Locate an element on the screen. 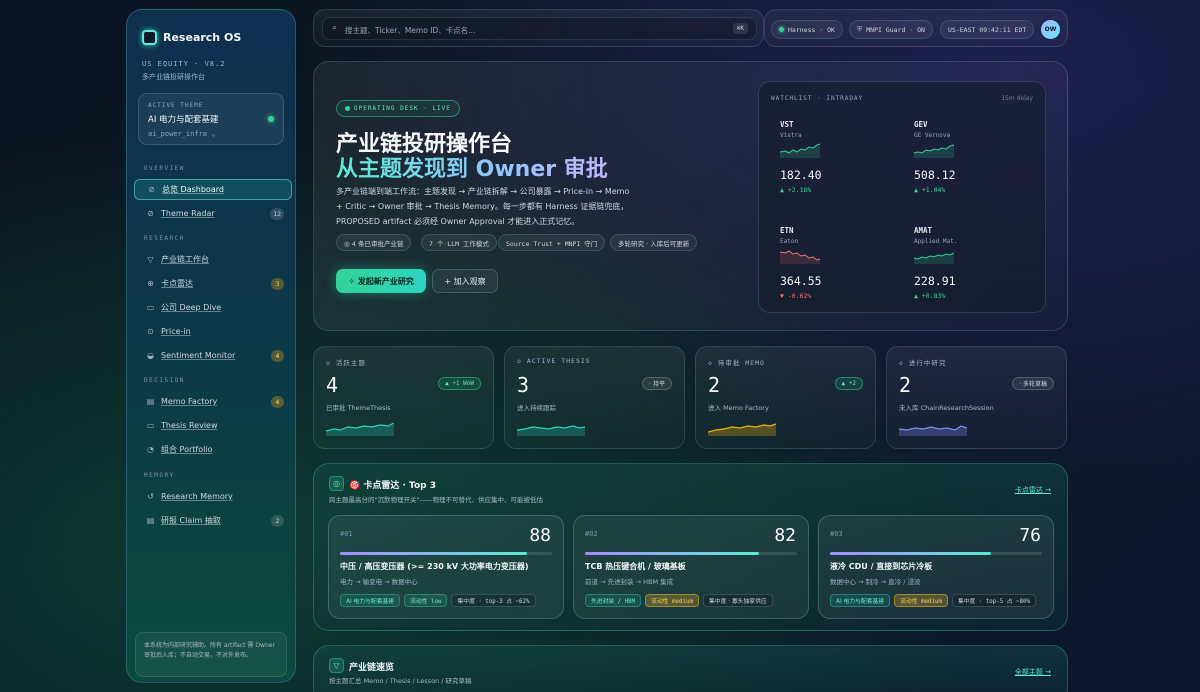 The image size is (1200, 692). stat-desc: 进入 Memo Factory is located at coordinates (738, 408).